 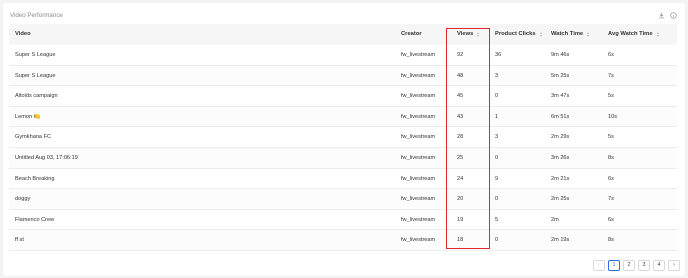 I want to click on cell-views: 19, so click(x=460, y=219).